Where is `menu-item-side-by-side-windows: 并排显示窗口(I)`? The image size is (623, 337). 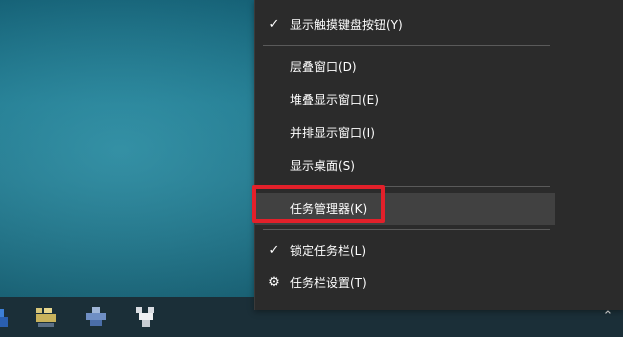 menu-item-side-by-side-windows: 并排显示窗口(I) is located at coordinates (405, 133).